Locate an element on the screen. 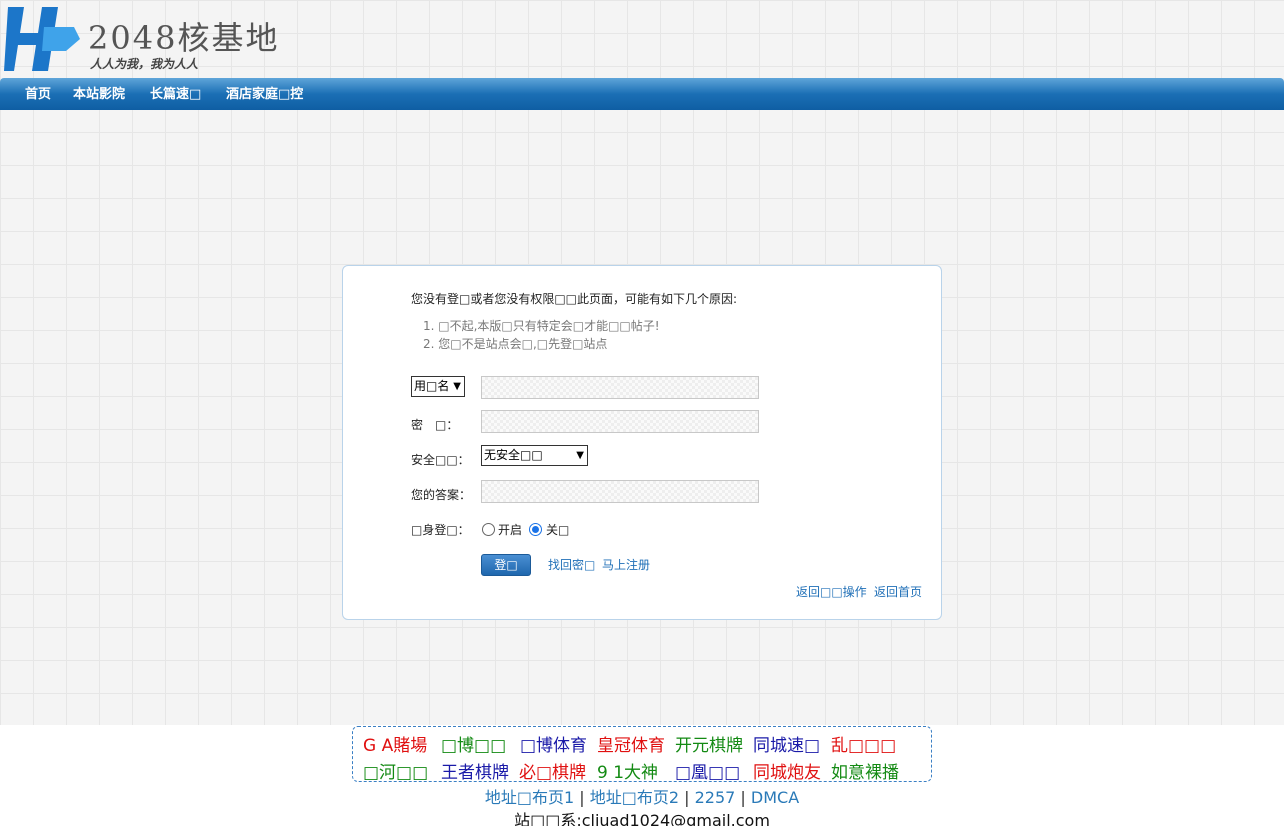 The height and width of the screenshot is (826, 1284). ad-link: 王者棋牌 is located at coordinates (475, 770).